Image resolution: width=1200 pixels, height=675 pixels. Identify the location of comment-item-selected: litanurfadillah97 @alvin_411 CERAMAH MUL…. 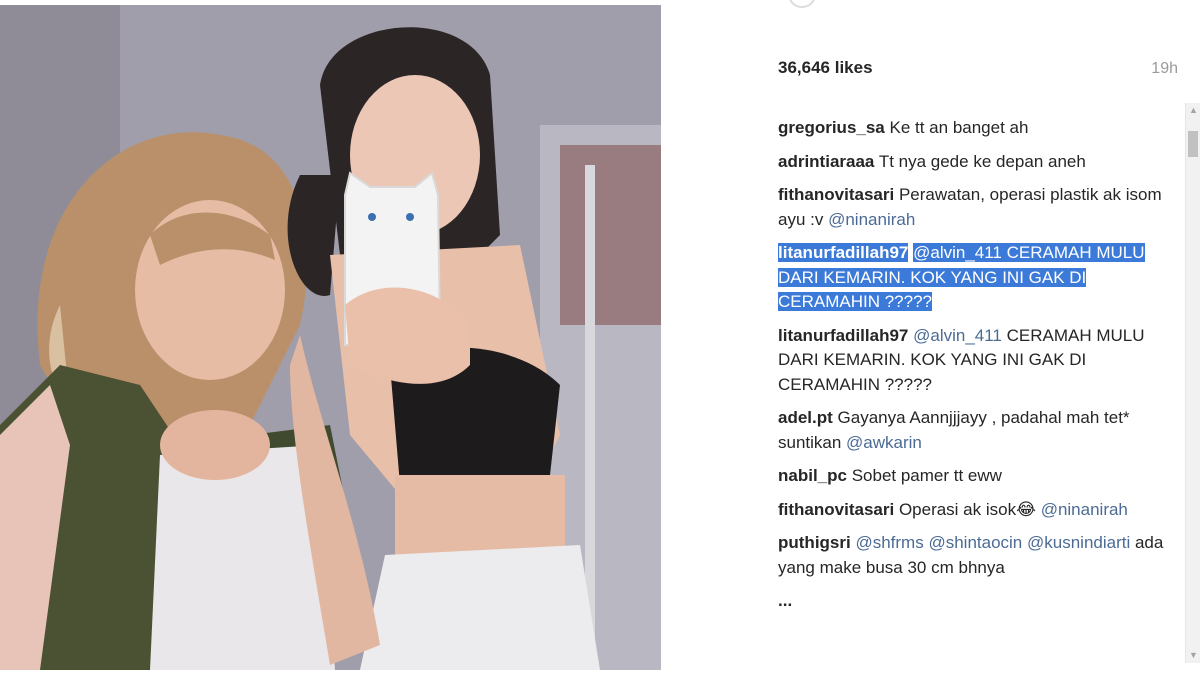
(975, 278).